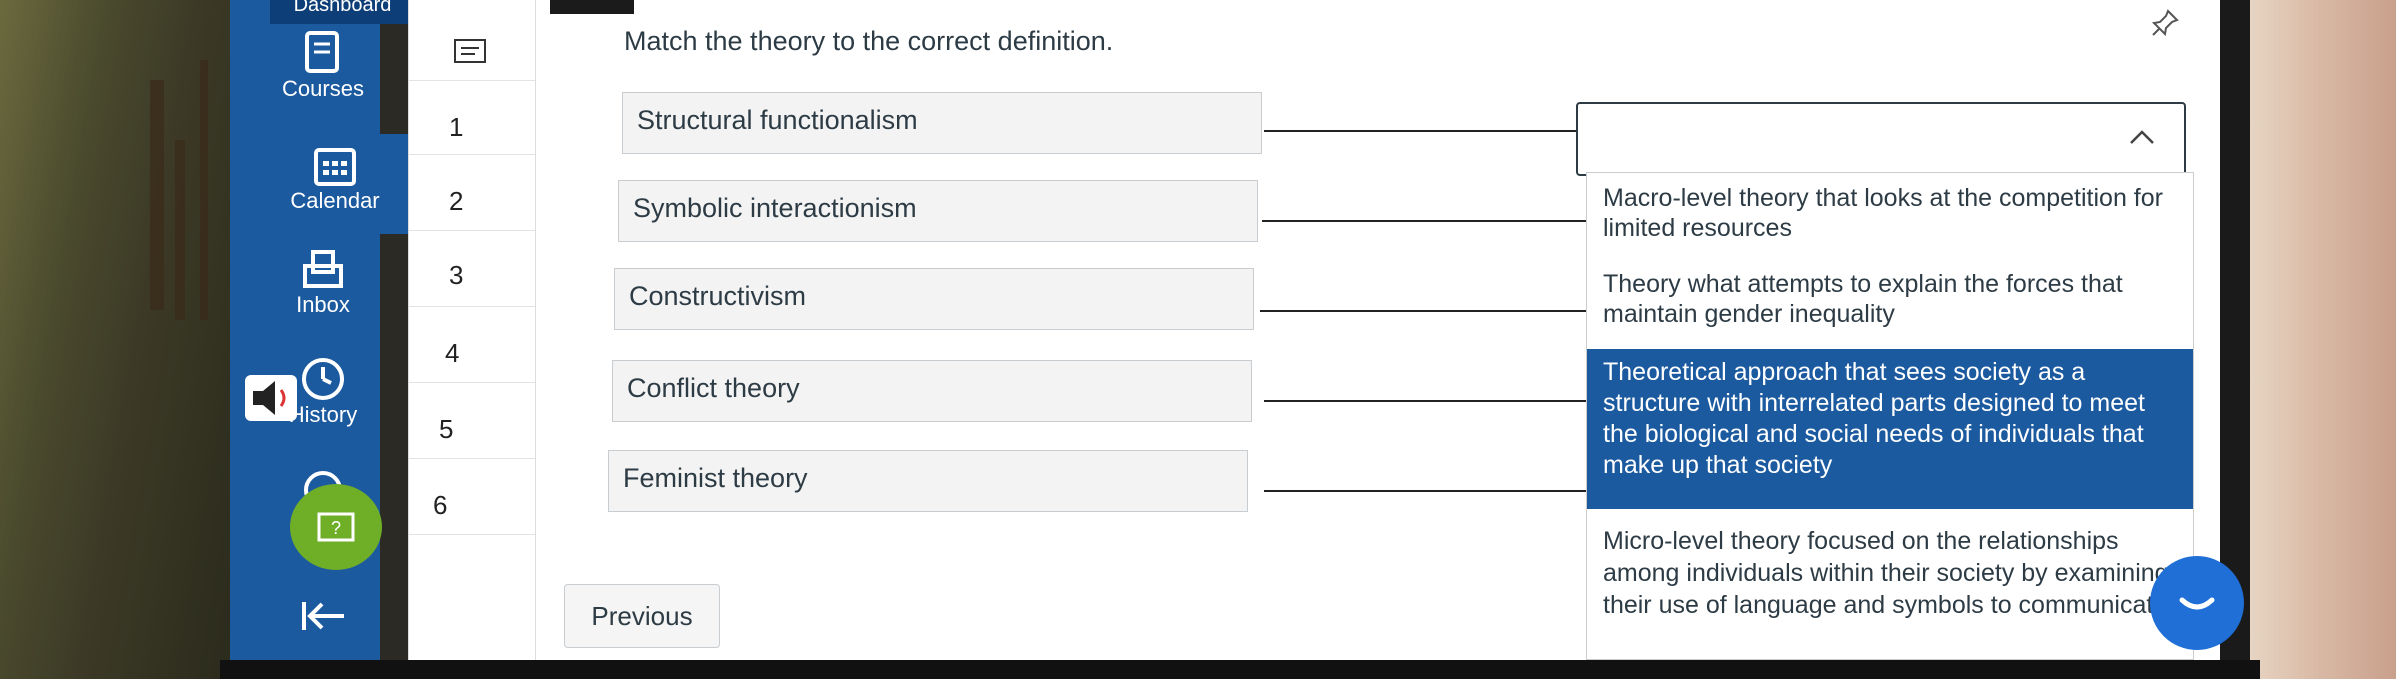 This screenshot has width=2396, height=679. I want to click on document-icon, so click(470, 51).